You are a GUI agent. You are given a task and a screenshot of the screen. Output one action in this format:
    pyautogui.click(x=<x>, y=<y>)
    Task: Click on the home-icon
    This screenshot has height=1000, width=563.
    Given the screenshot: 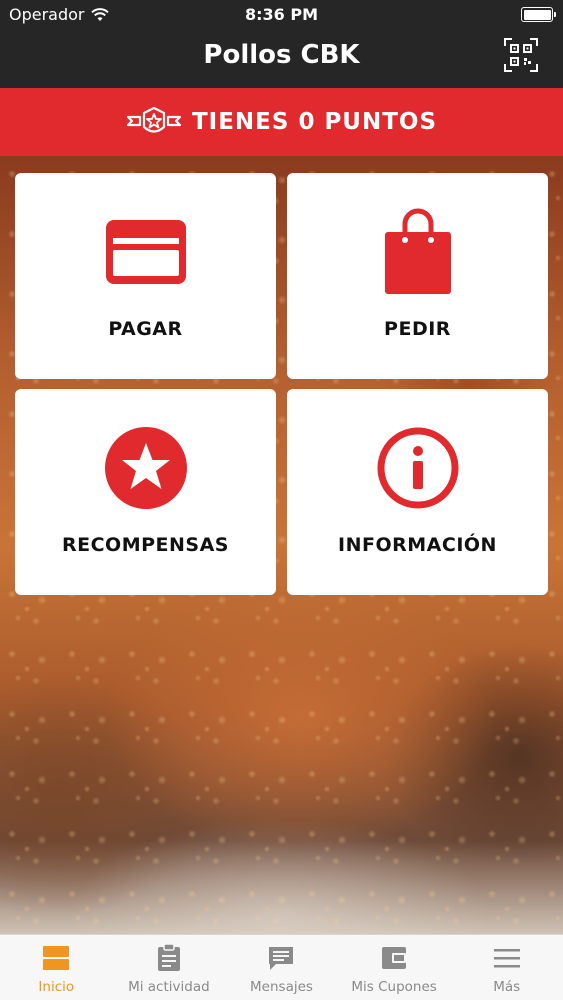 What is the action you would take?
    pyautogui.click(x=56, y=958)
    